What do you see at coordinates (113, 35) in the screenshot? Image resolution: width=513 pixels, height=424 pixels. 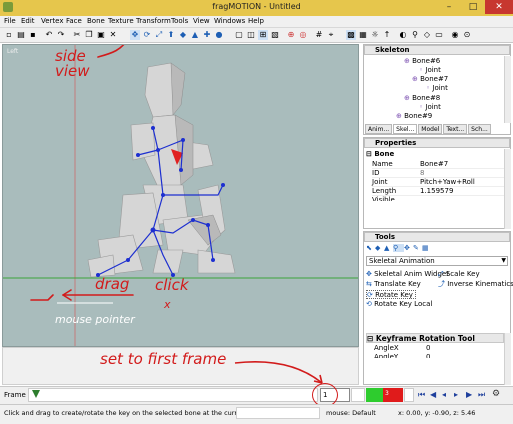 I see `delete-icon: ✕` at bounding box center [113, 35].